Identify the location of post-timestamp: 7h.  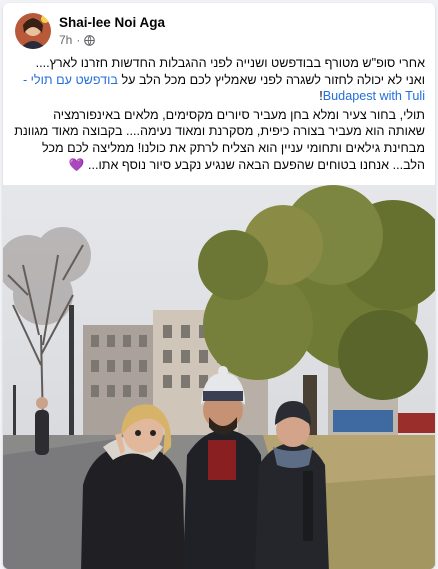
(65, 40).